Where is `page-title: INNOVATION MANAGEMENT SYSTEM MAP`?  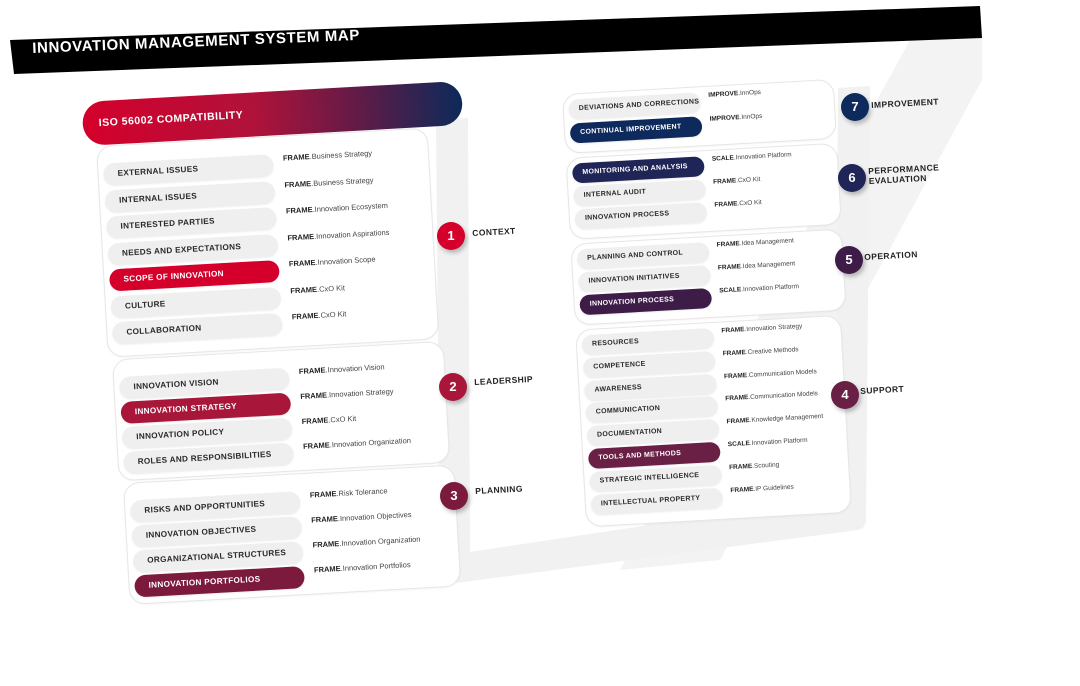 page-title: INNOVATION MANAGEMENT SYSTEM MAP is located at coordinates (196, 41).